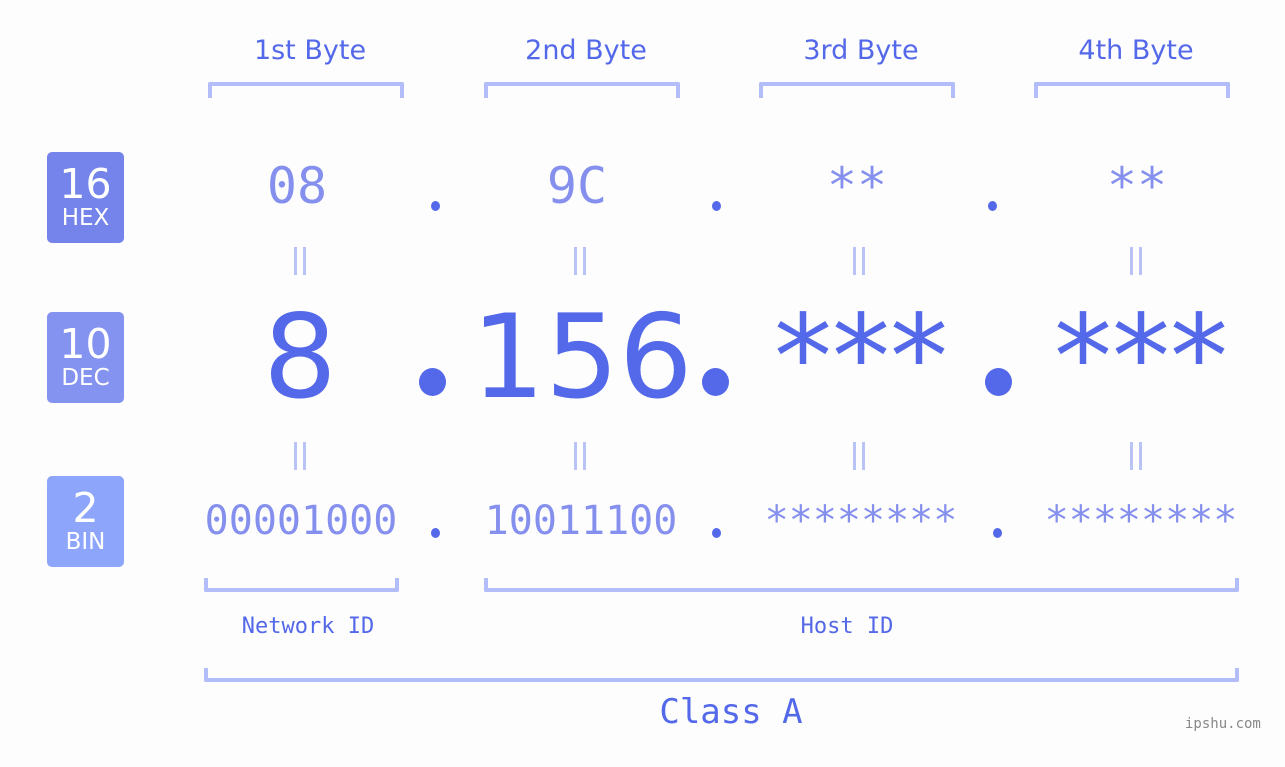 Image resolution: width=1285 pixels, height=767 pixels. What do you see at coordinates (301, 521) in the screenshot?
I see `bin-byte-1: 00001000` at bounding box center [301, 521].